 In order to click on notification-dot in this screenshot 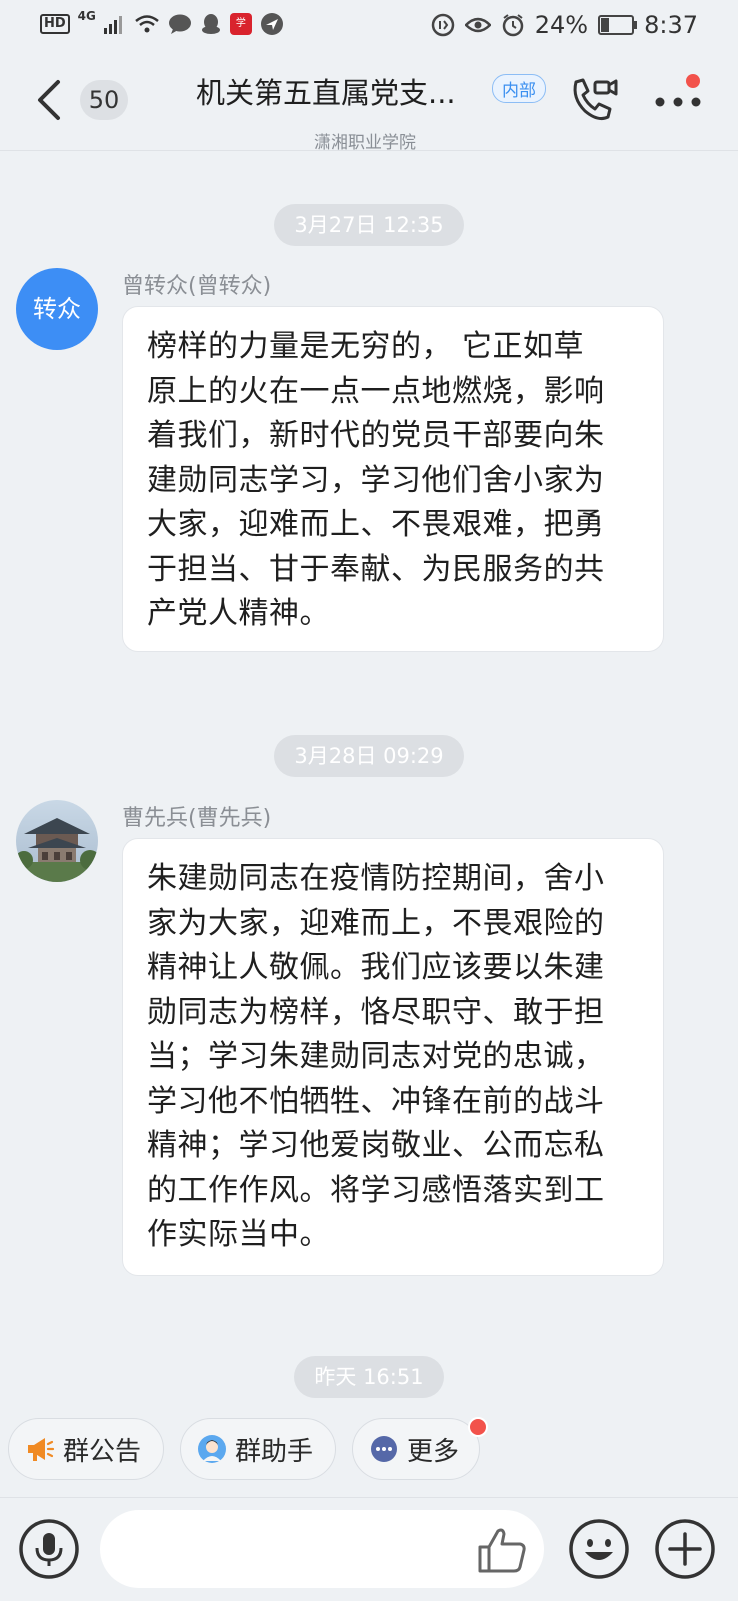, I will do `click(693, 81)`.